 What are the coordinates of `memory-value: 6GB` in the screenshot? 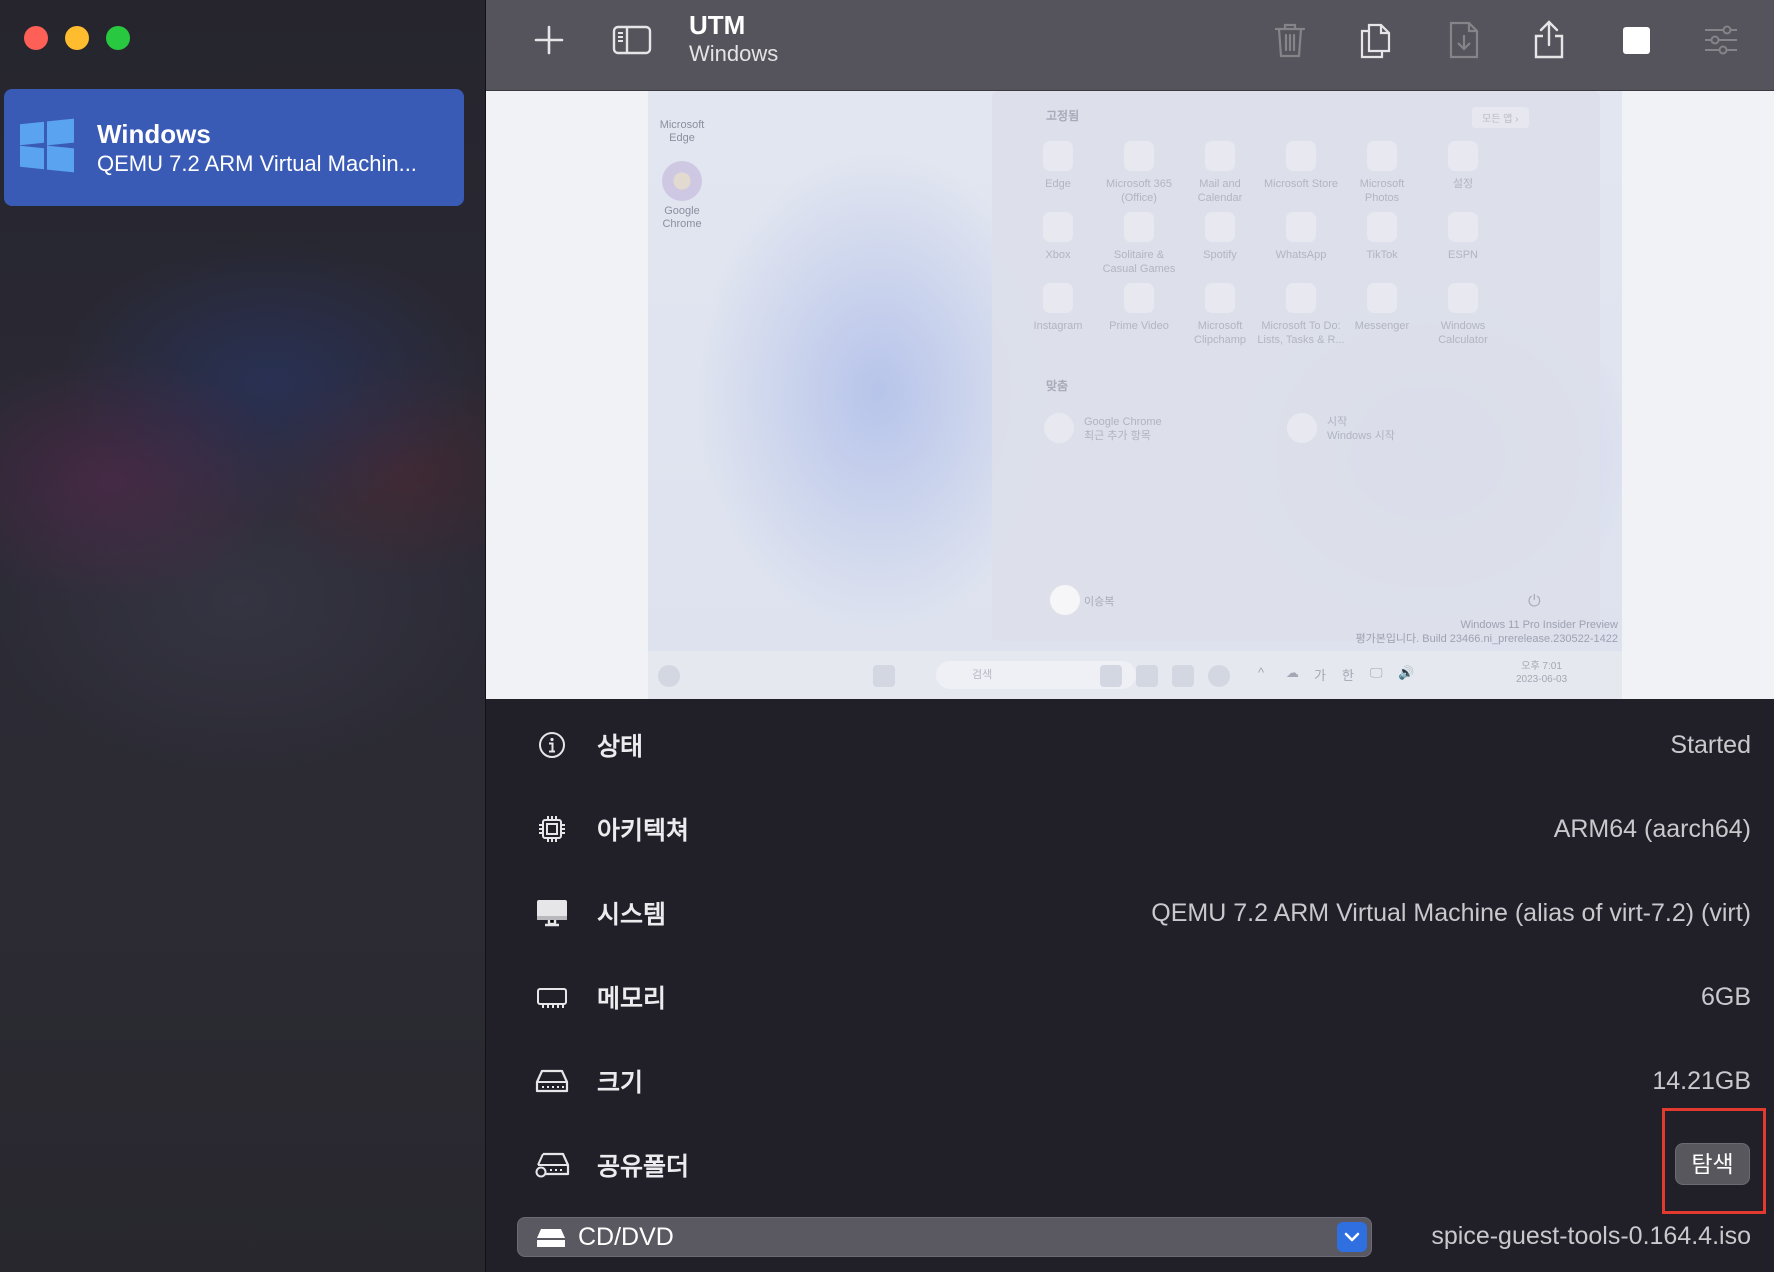 It's located at (1725, 996).